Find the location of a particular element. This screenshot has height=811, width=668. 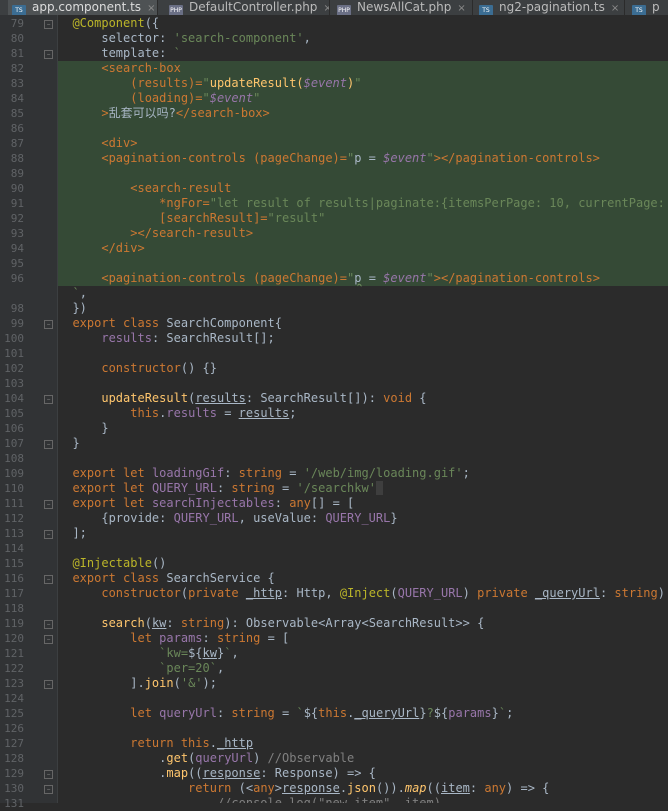

code-line: .get(queryUrl) //Observable is located at coordinates (363, 758).